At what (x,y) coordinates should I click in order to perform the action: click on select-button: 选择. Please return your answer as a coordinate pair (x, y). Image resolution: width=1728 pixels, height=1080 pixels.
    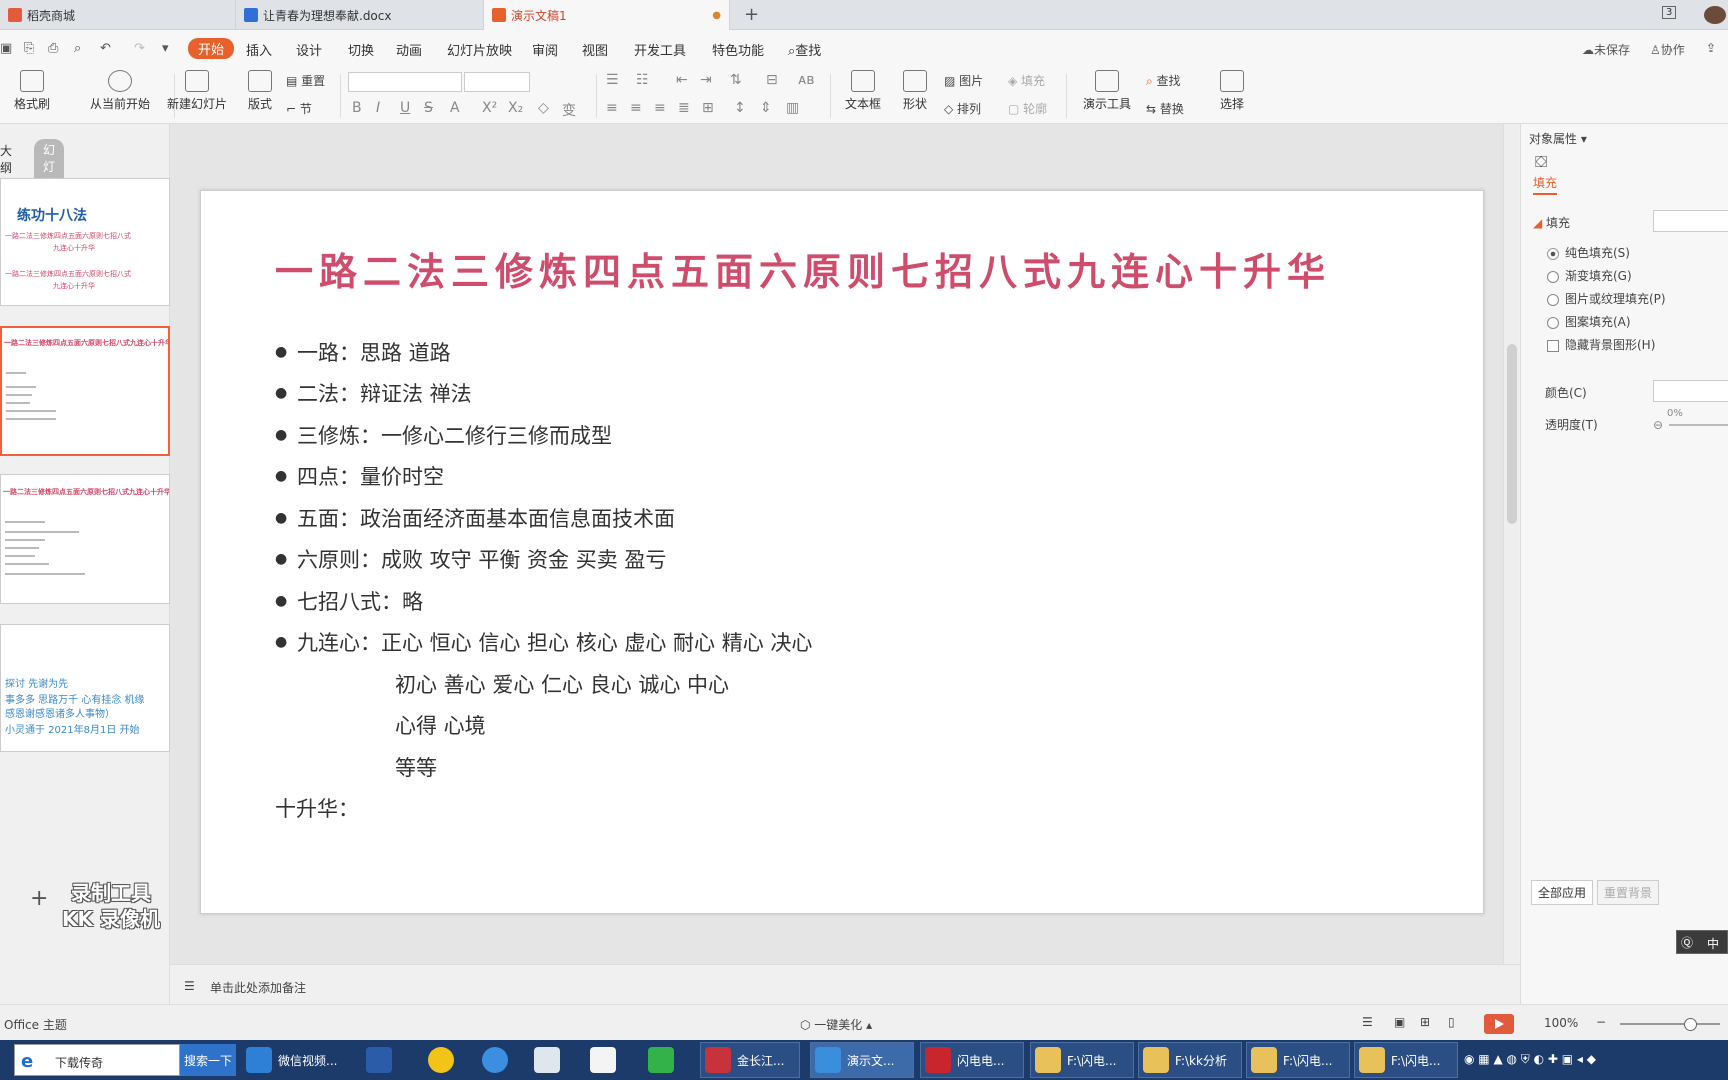
    Looking at the image, I should click on (1232, 91).